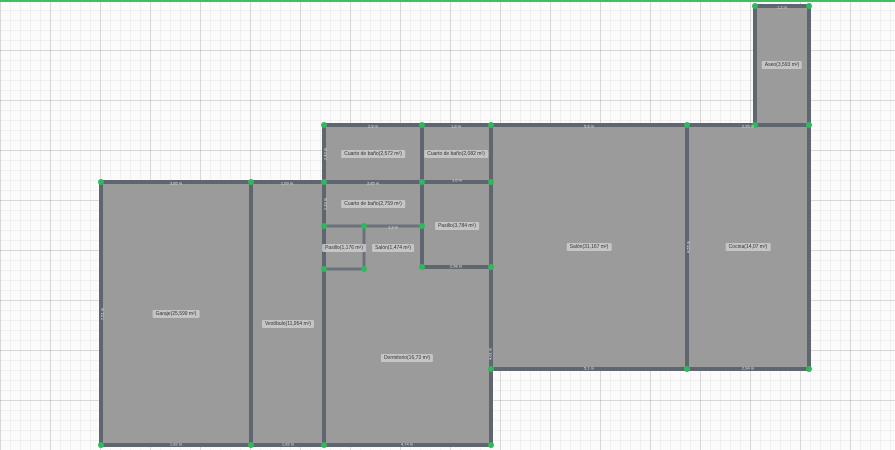 Image resolution: width=895 pixels, height=450 pixels. I want to click on room-label-aseo: Aseo(3,593 m²), so click(782, 65).